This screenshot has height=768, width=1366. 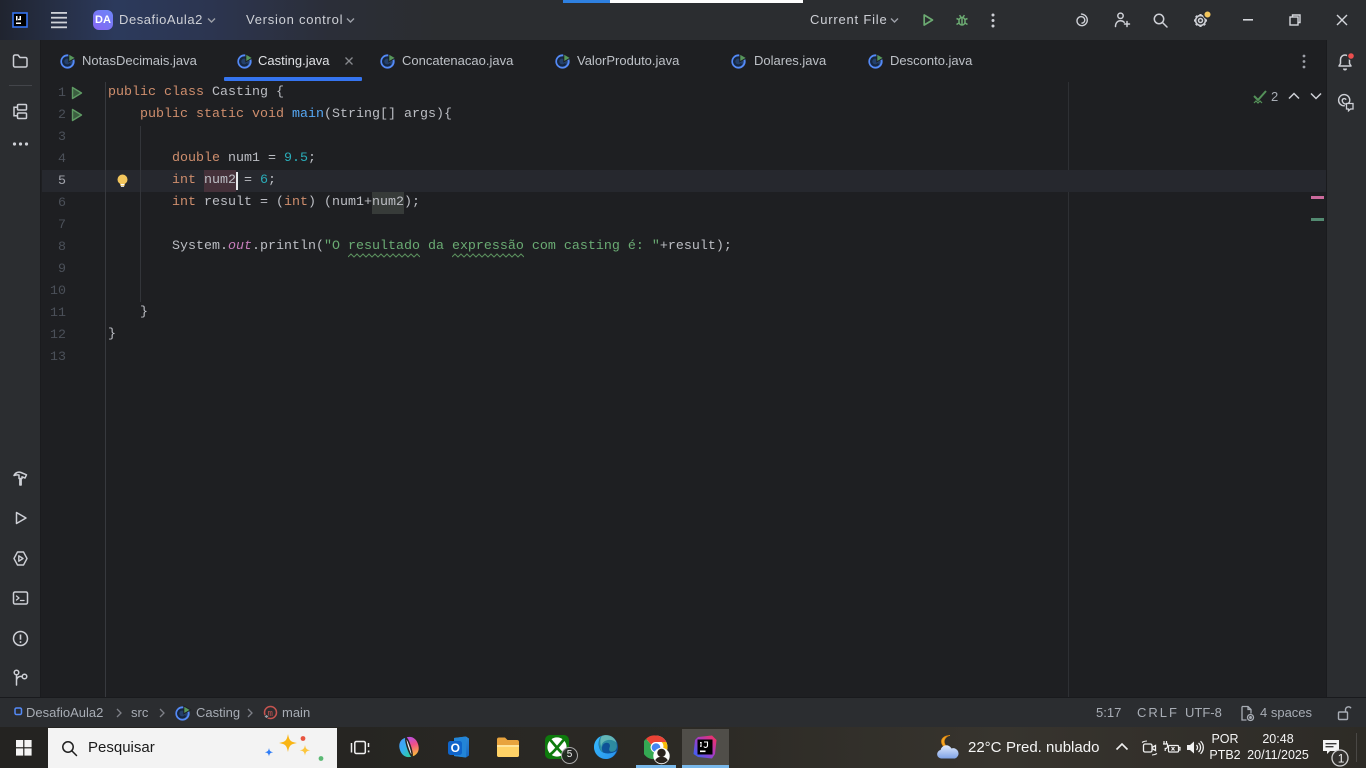 I want to click on svg-text: O, so click(x=455, y=748).